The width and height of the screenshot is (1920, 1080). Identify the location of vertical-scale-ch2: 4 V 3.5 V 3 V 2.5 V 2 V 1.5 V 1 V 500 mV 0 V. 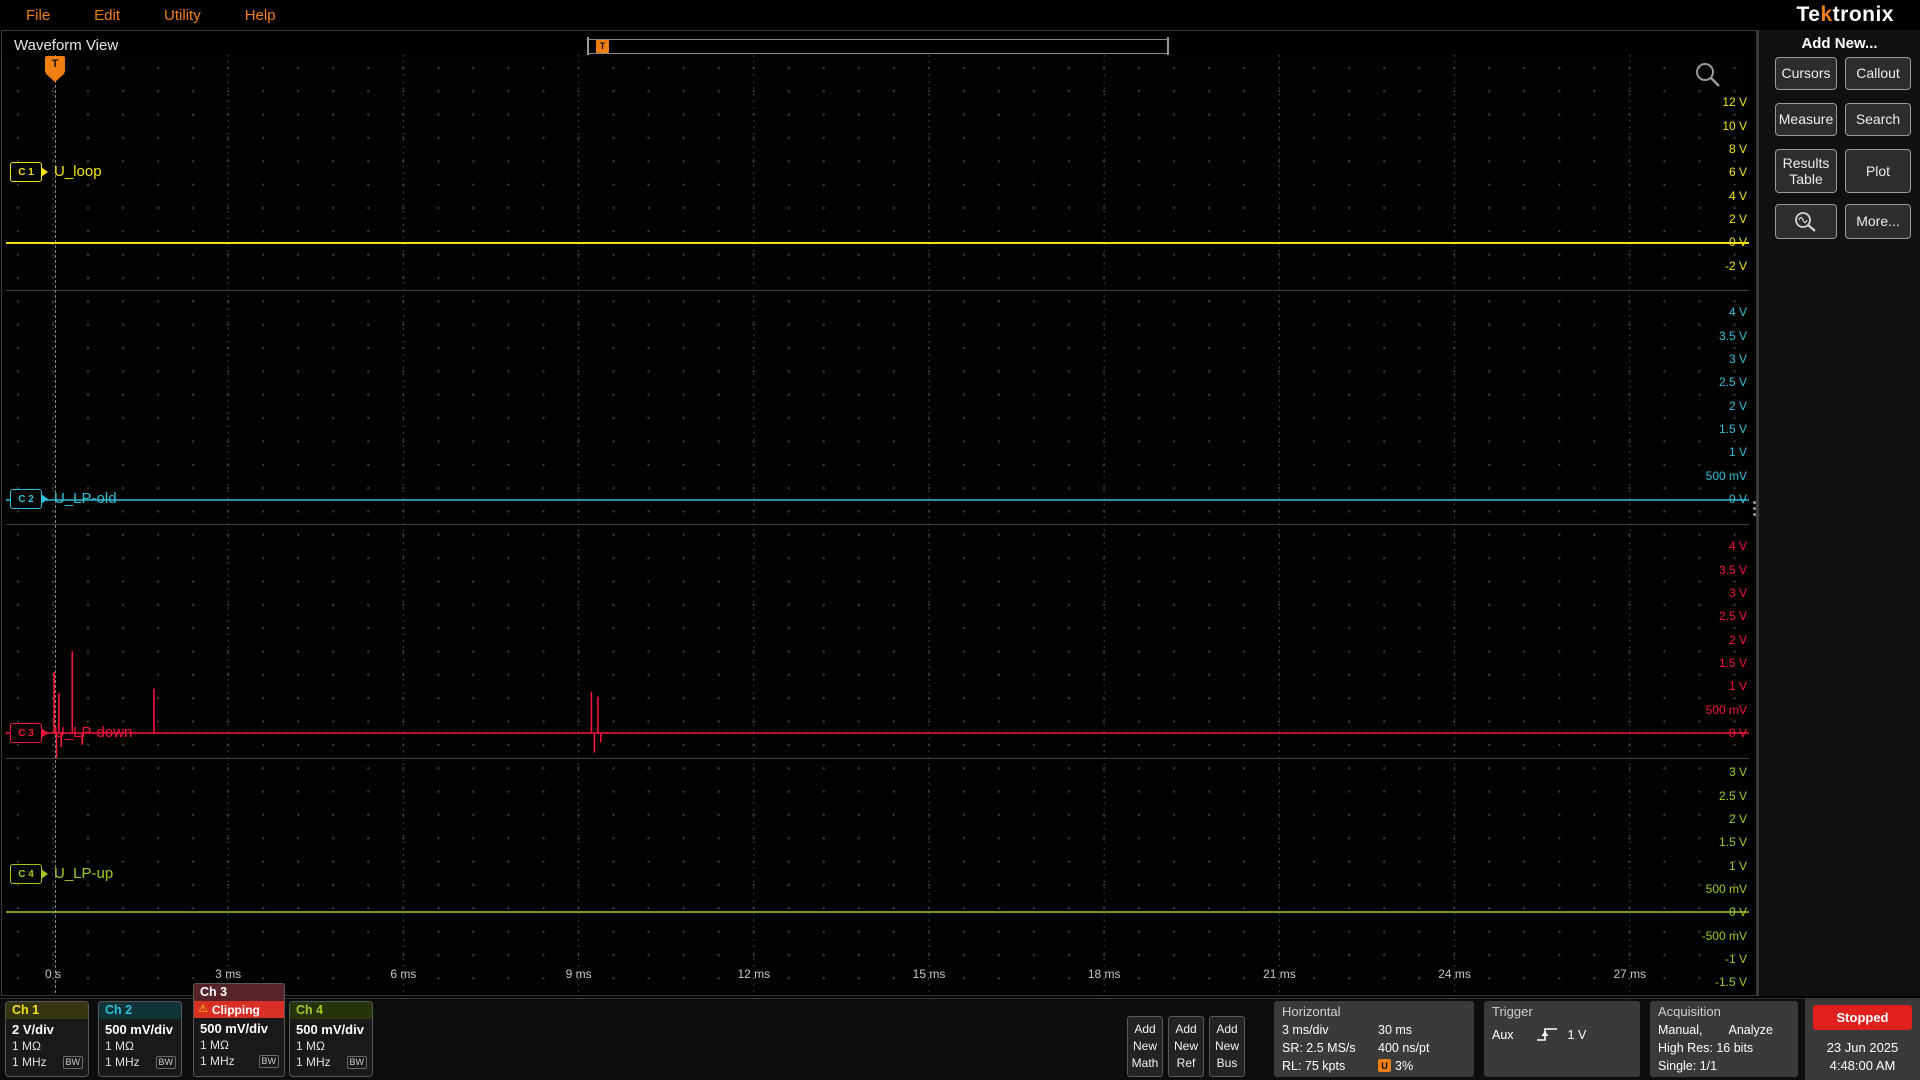
(1710, 406).